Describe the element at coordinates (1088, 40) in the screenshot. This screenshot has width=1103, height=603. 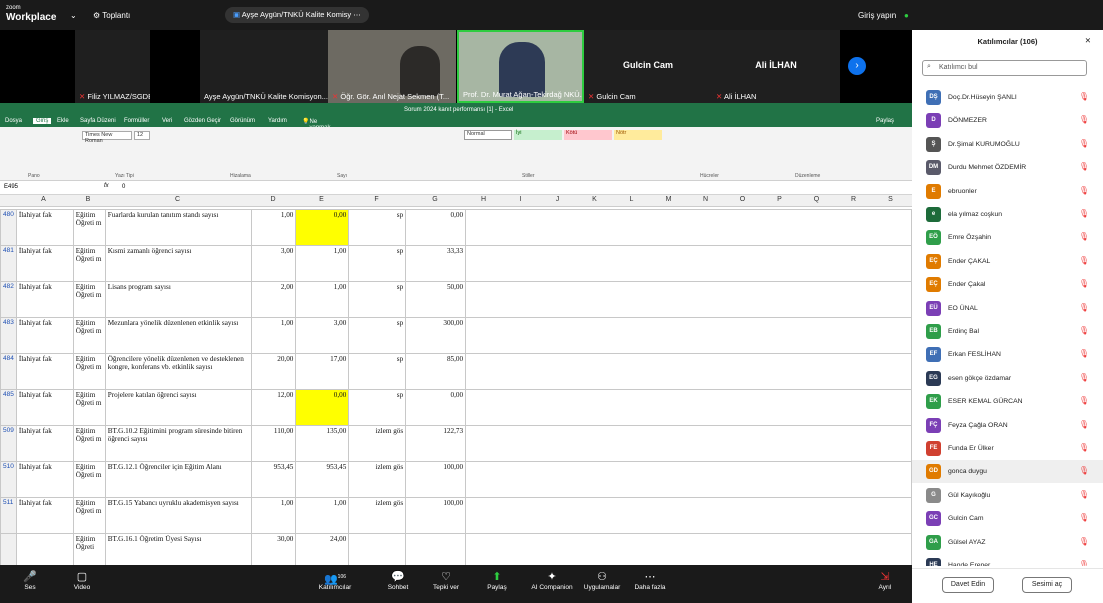
I see `close-icon: ✕` at that location.